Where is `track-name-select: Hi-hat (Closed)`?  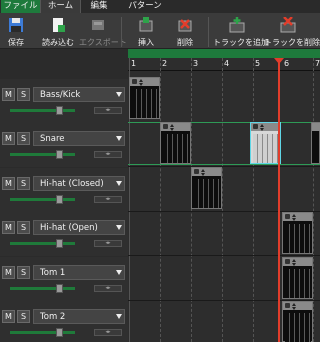
track-name-select: Hi-hat (Closed) is located at coordinates (79, 183).